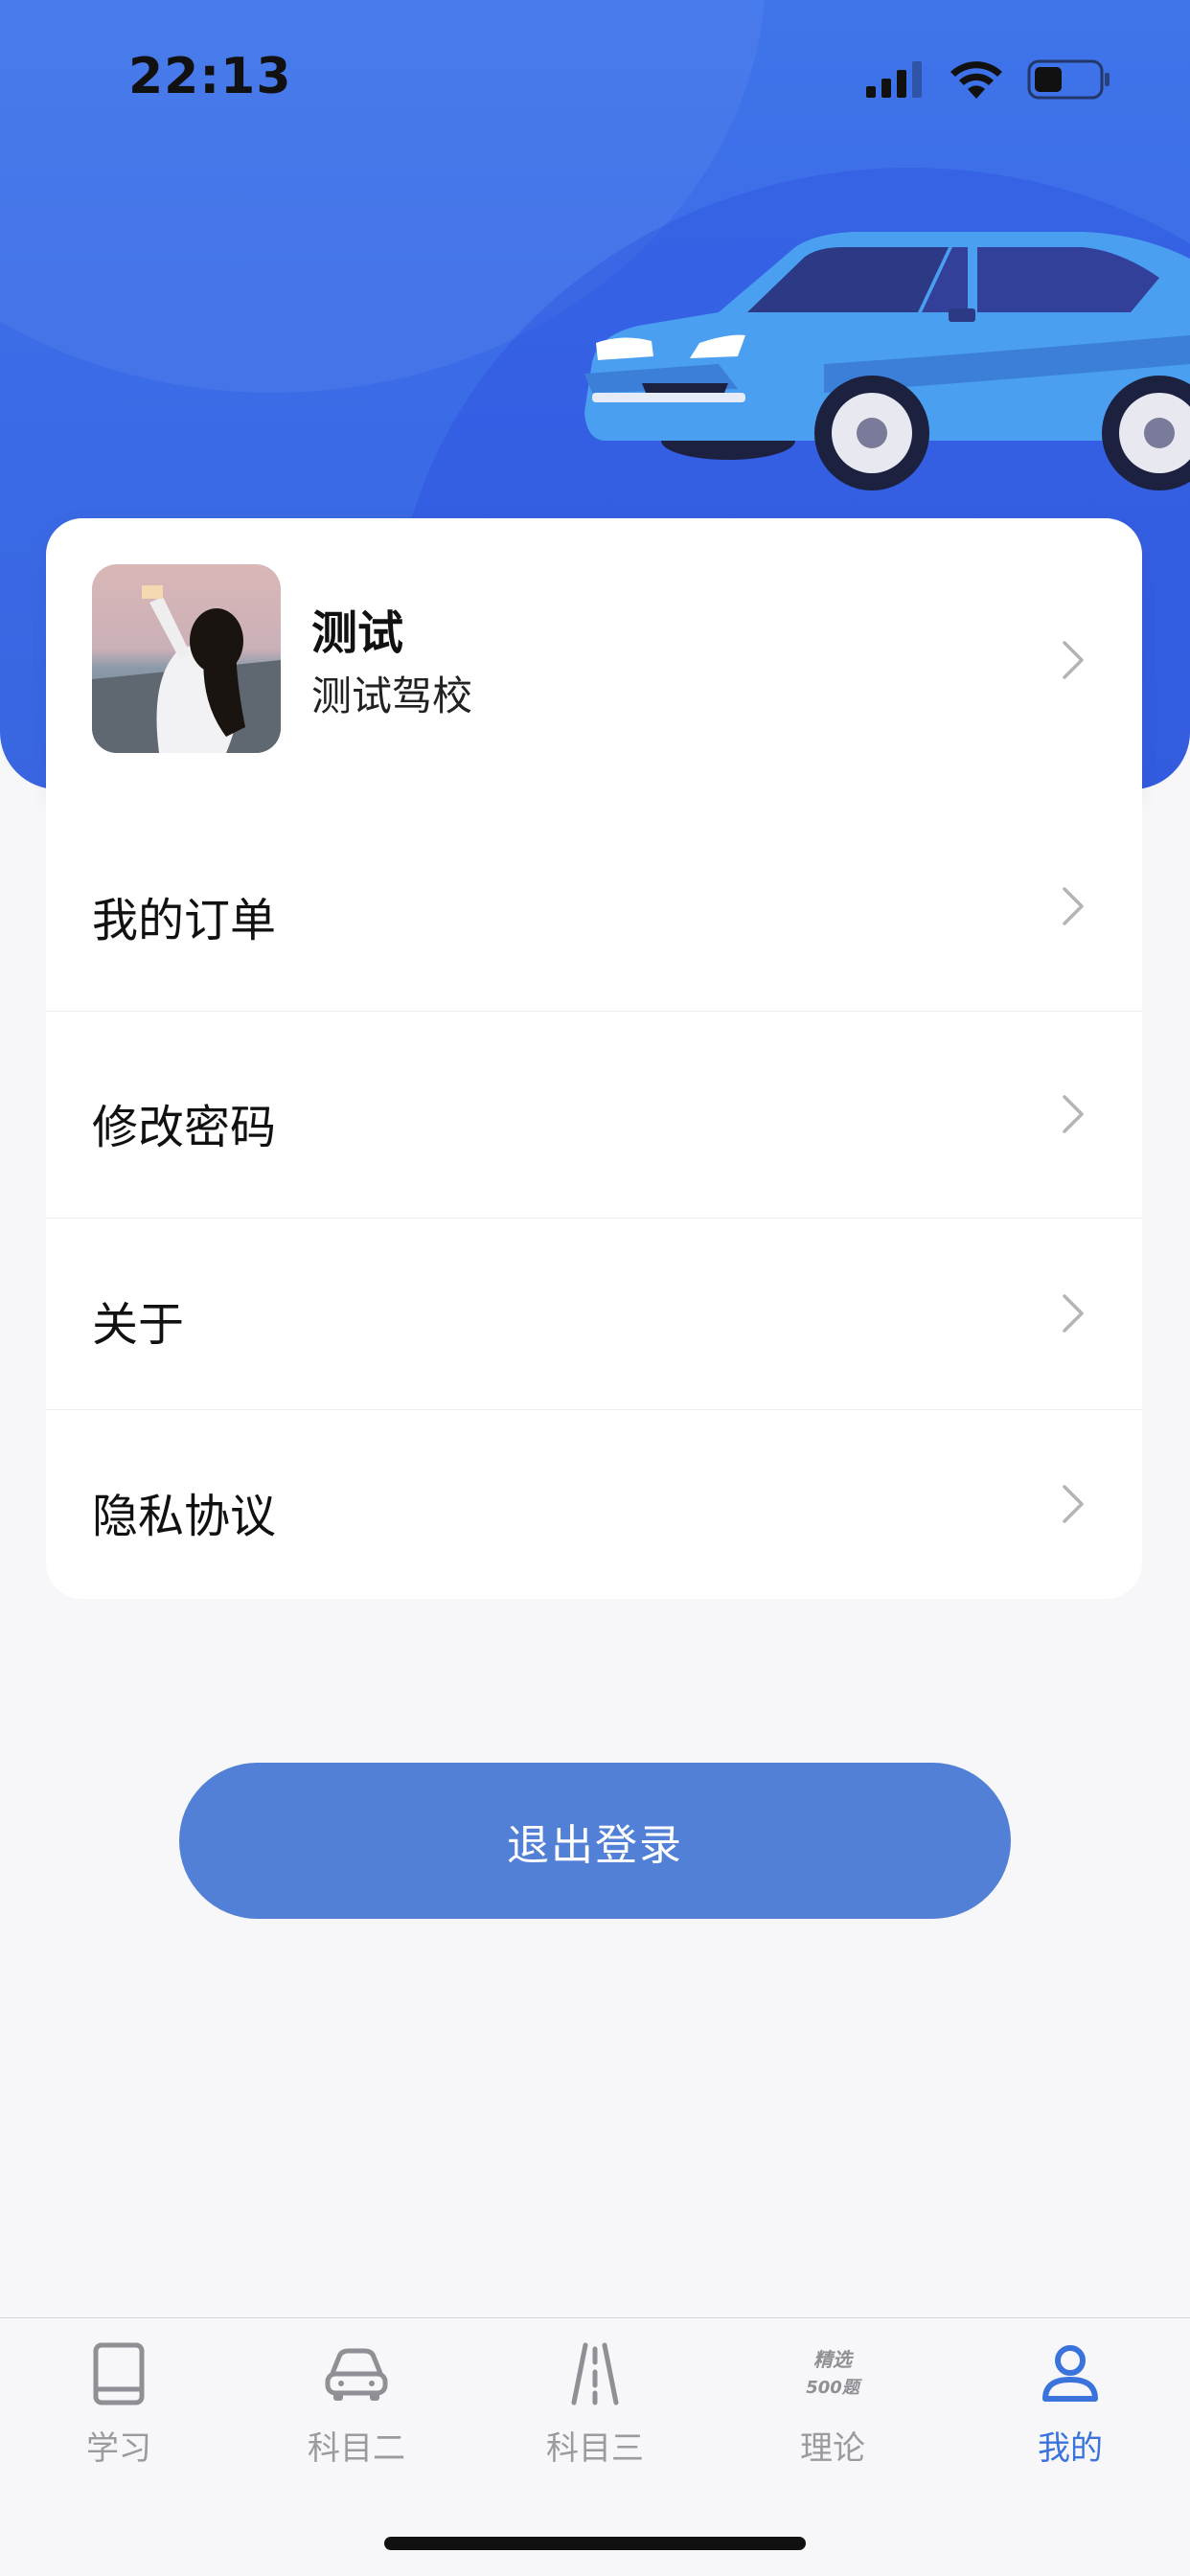 This screenshot has height=2576, width=1190. What do you see at coordinates (1070, 2449) in the screenshot?
I see `tab-label: 我的` at bounding box center [1070, 2449].